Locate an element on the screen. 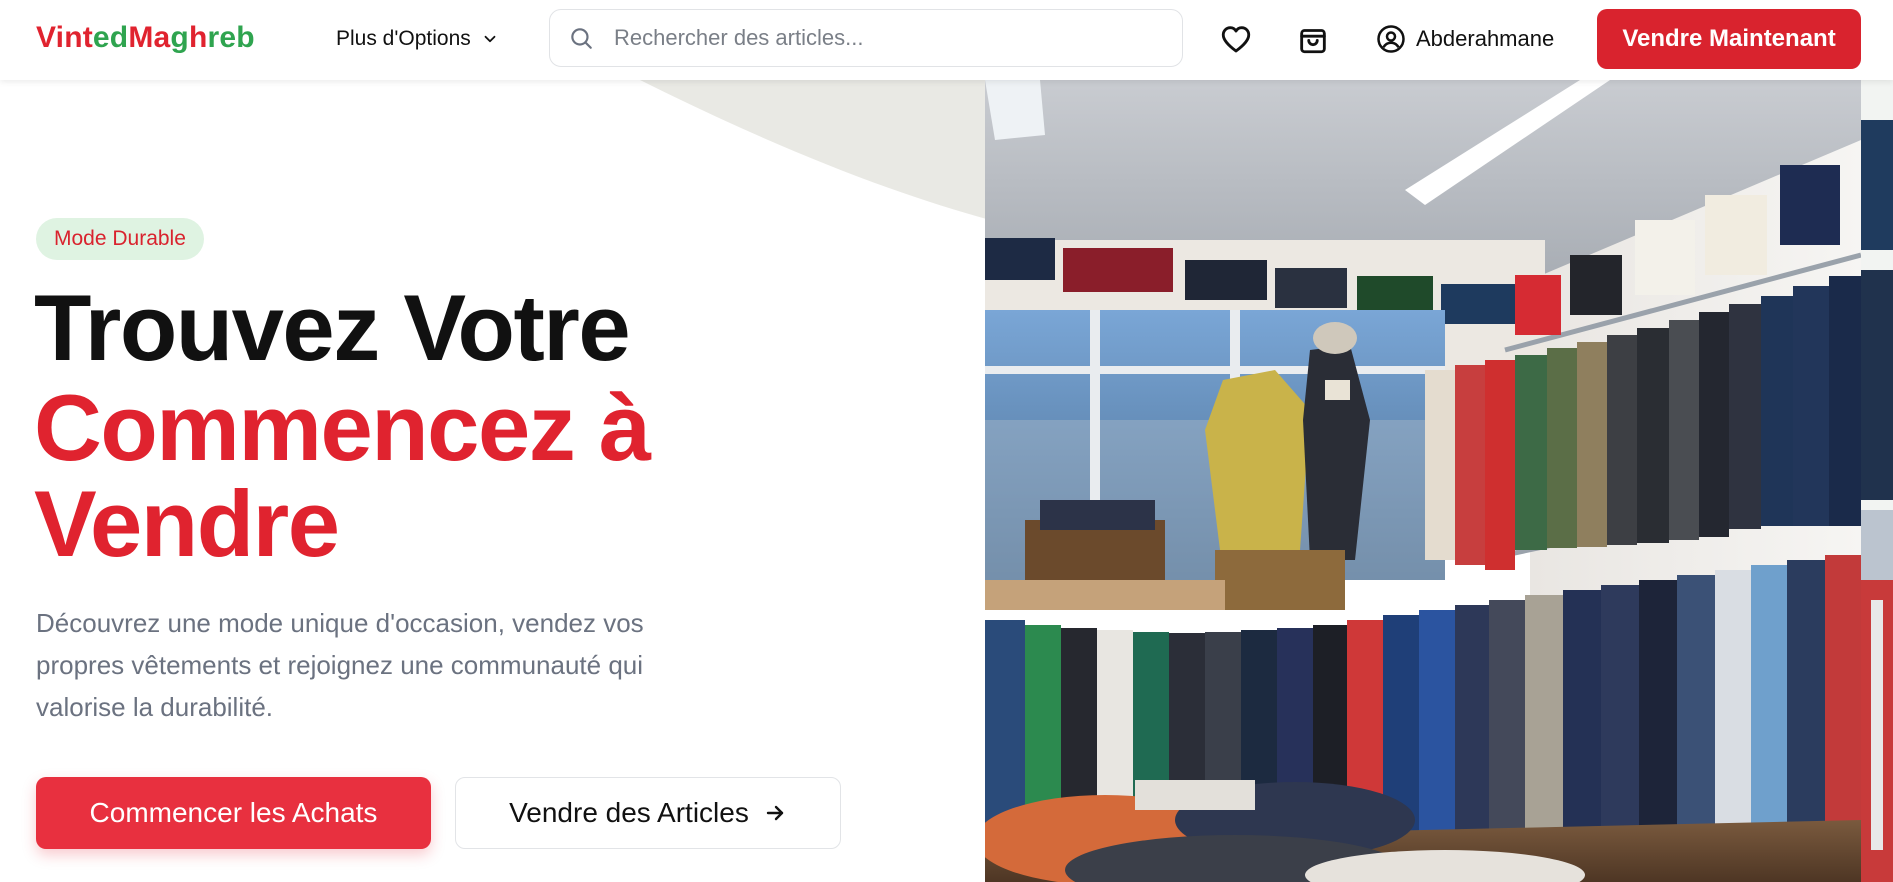  shopping-bag-icon is located at coordinates (1313, 39).